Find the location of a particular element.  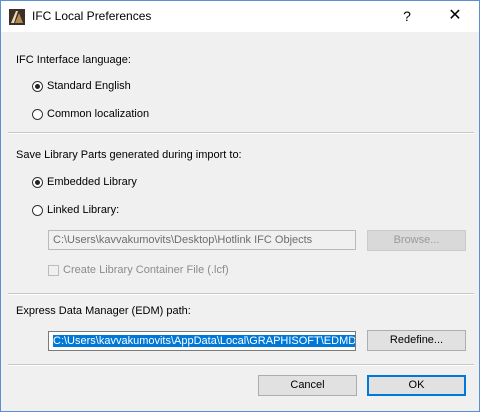

radio-label: Embedded Library is located at coordinates (92, 182).